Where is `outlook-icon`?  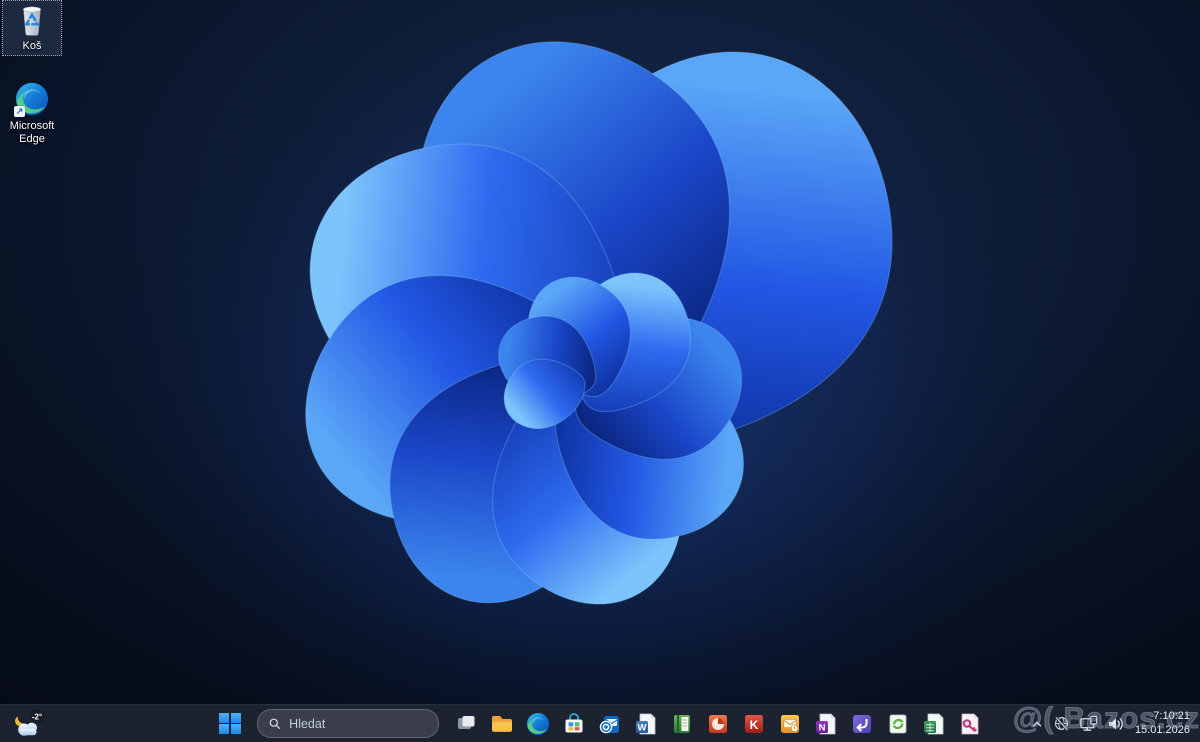 outlook-icon is located at coordinates (609, 724).